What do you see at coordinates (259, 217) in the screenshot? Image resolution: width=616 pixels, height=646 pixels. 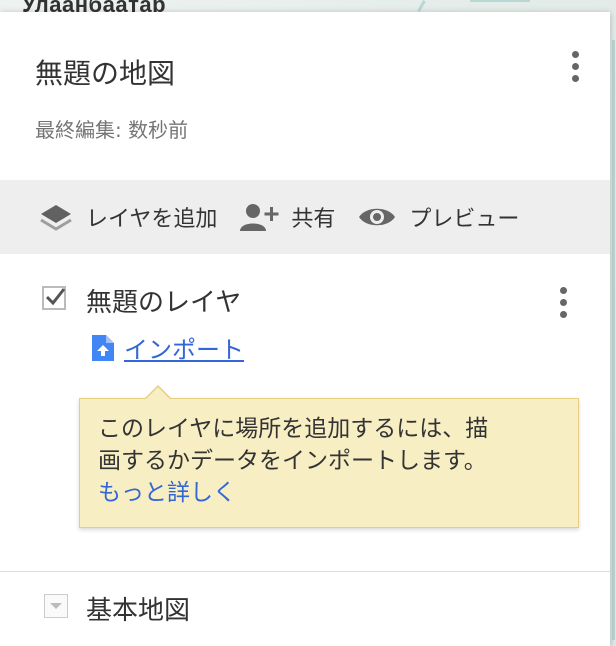 I see `add-person-icon` at bounding box center [259, 217].